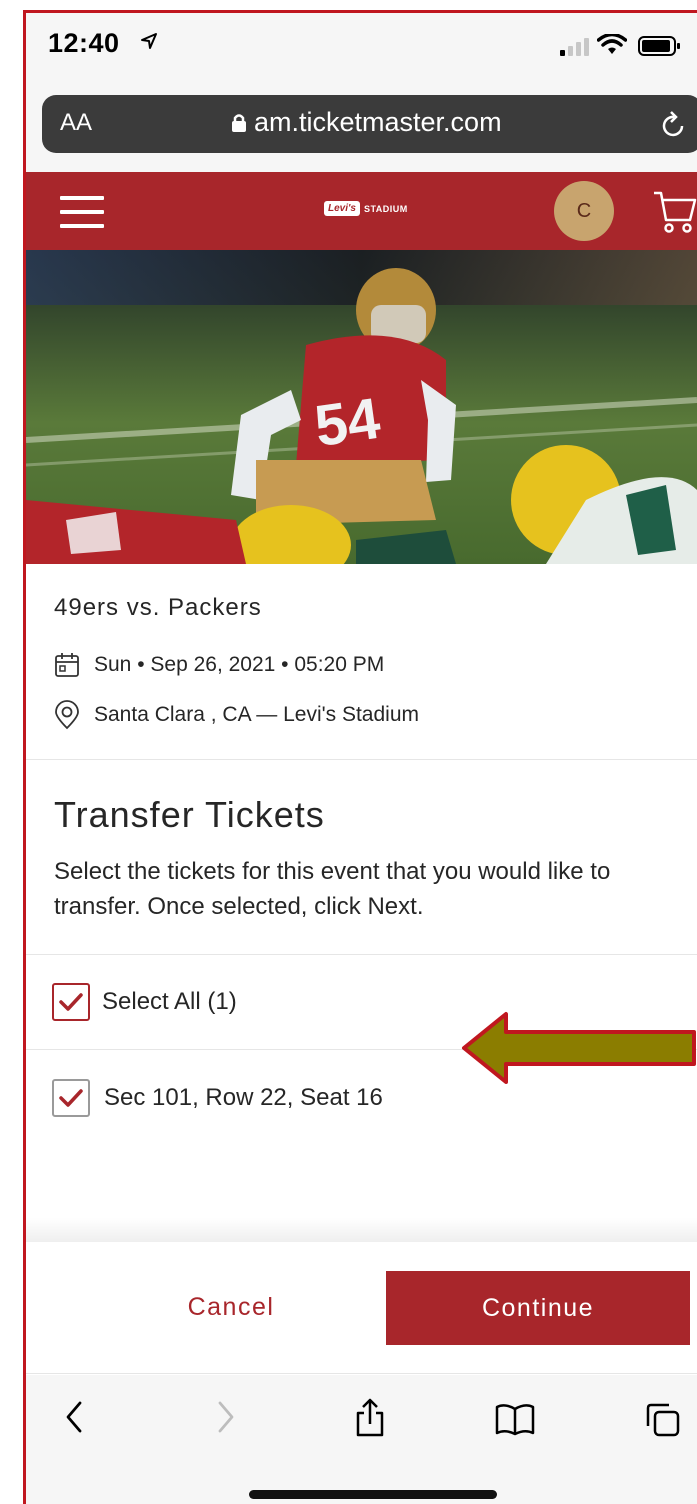 This screenshot has height=1504, width=697. What do you see at coordinates (342, 208) in the screenshot?
I see `logo-badge: Levi's` at bounding box center [342, 208].